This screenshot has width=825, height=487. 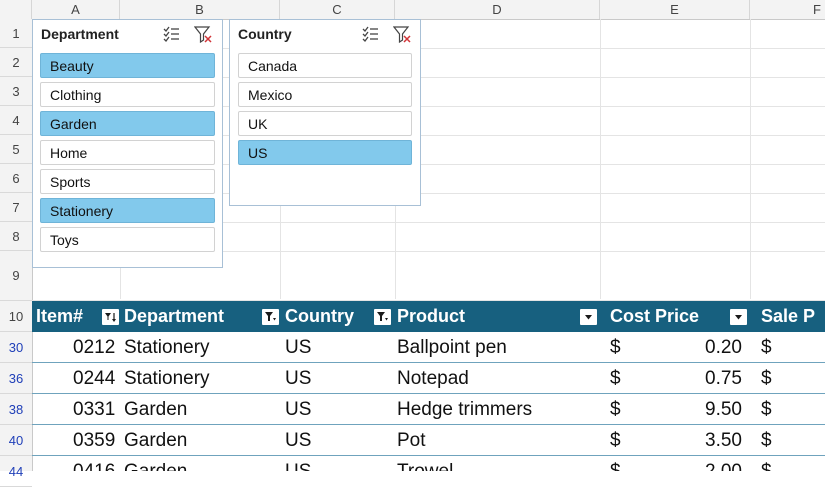 I want to click on cell-cost-price: 2.00, so click(x=697, y=463).